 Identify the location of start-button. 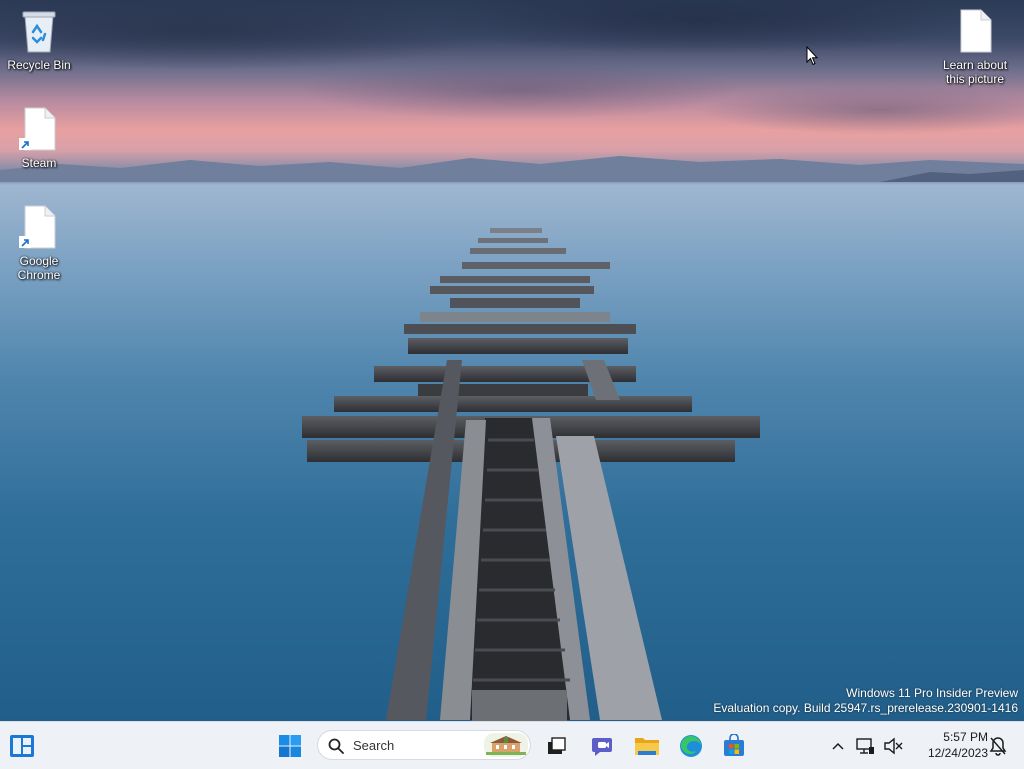
(290, 746).